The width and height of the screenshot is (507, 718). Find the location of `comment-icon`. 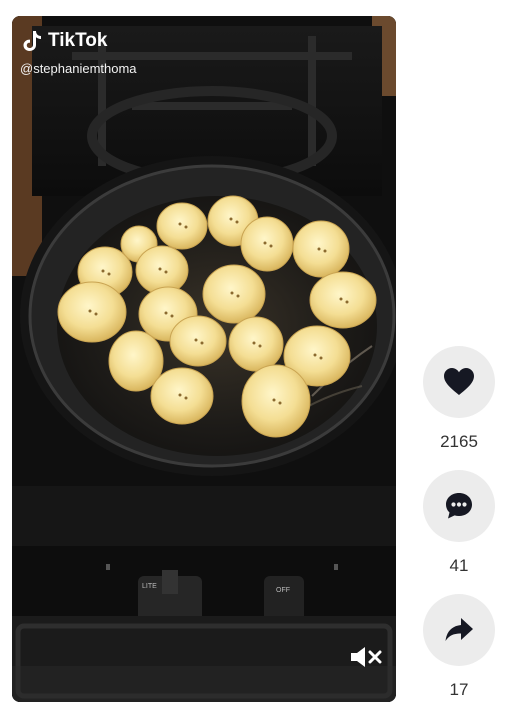

comment-icon is located at coordinates (459, 506).